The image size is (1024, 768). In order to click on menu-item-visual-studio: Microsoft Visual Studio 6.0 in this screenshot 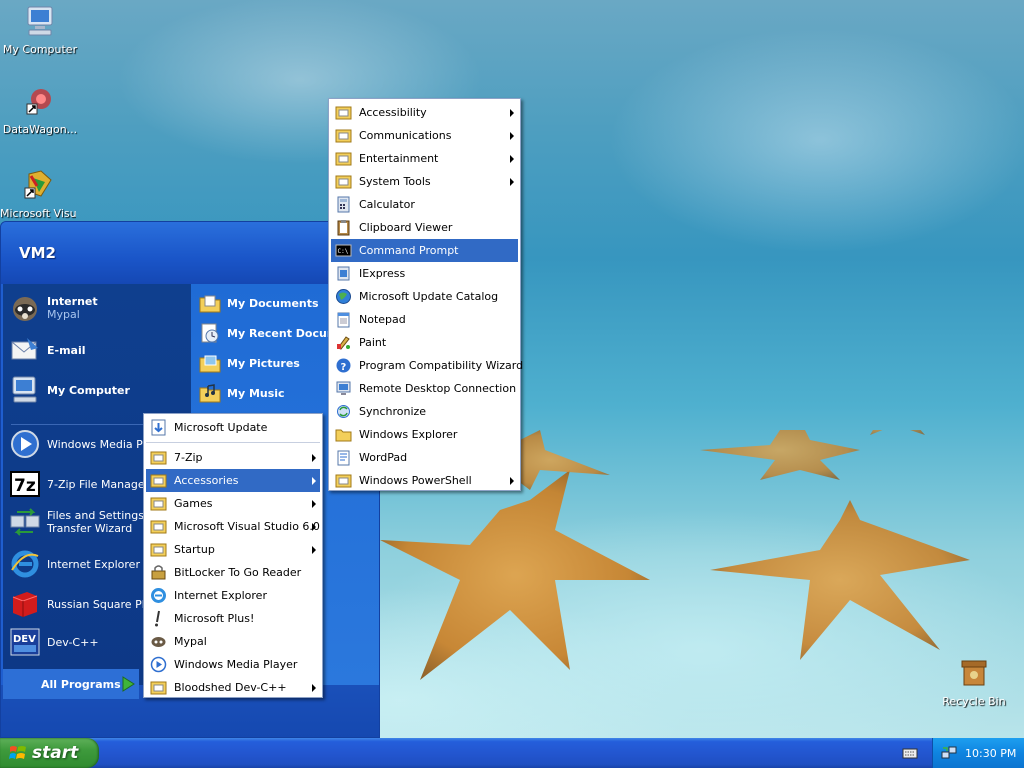, I will do `click(233, 526)`.